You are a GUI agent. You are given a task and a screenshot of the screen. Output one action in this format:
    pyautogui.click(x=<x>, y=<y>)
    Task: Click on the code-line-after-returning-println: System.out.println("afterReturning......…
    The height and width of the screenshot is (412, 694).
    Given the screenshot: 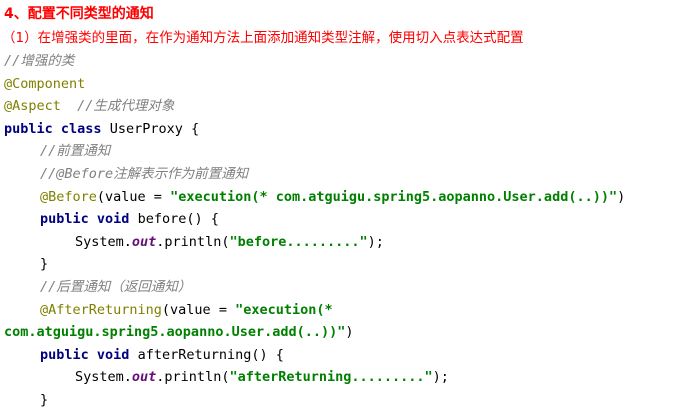 What is the action you would take?
    pyautogui.click(x=347, y=377)
    